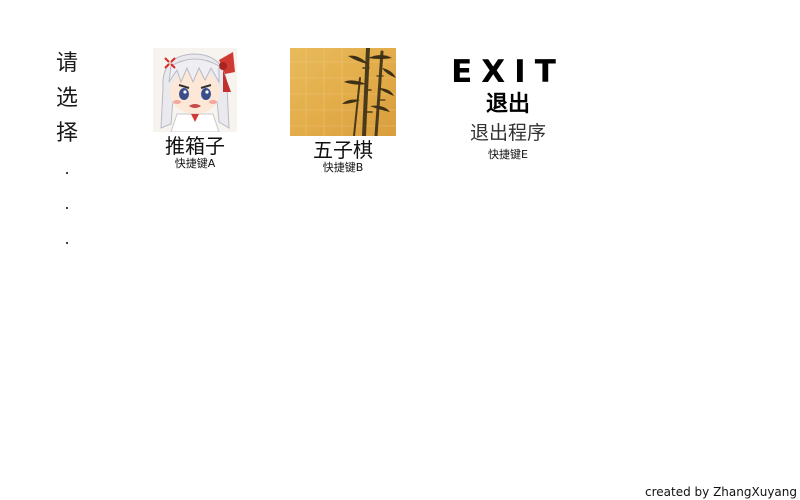 The width and height of the screenshot is (800, 500). What do you see at coordinates (66, 98) in the screenshot?
I see `prompt-char: 选` at bounding box center [66, 98].